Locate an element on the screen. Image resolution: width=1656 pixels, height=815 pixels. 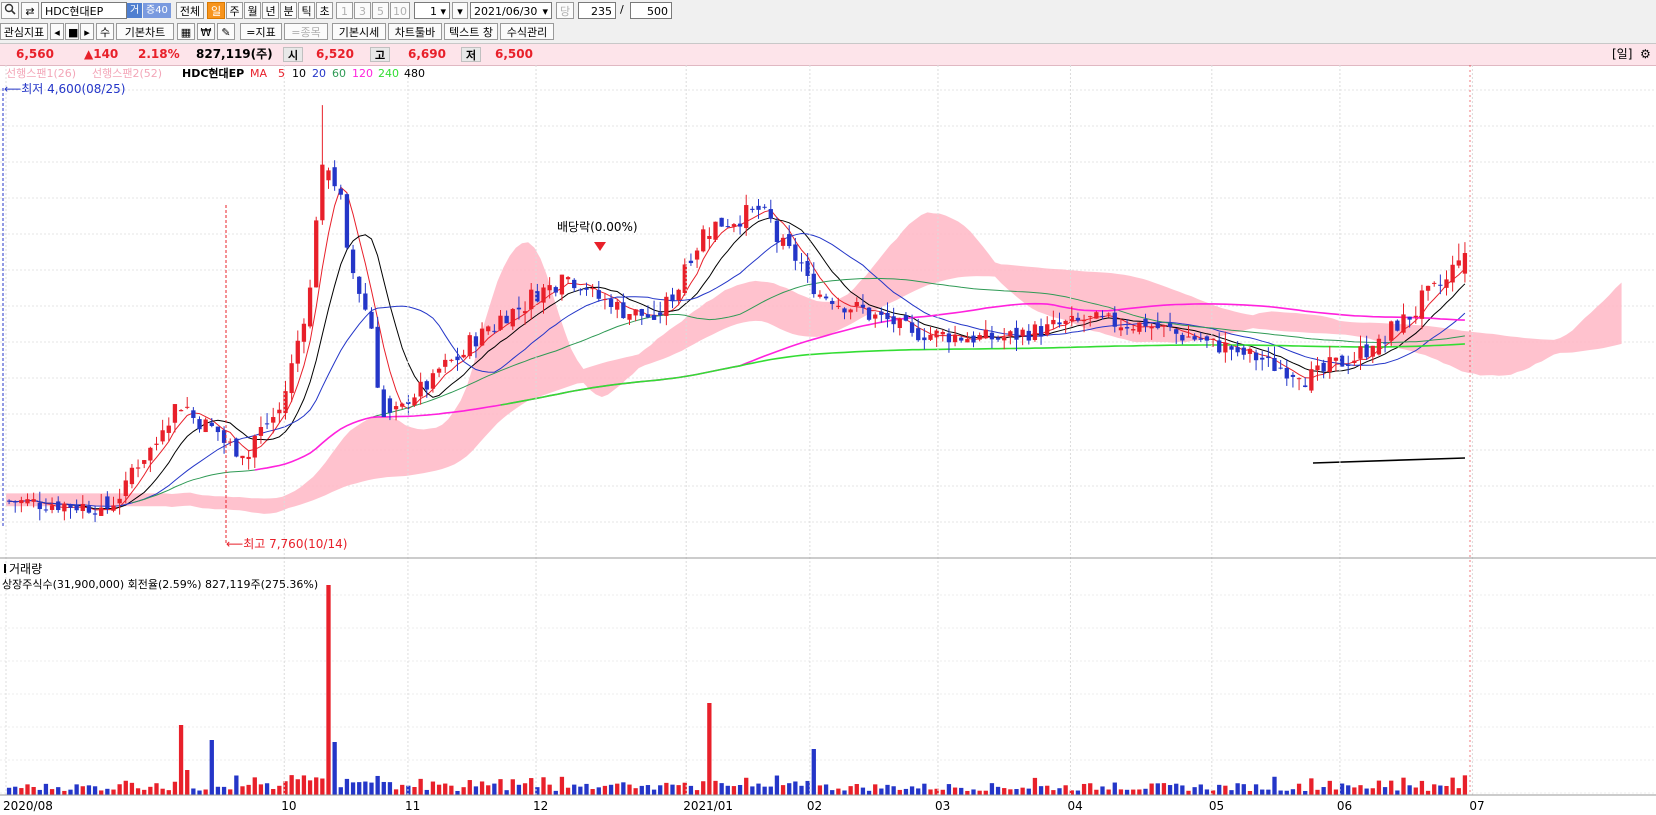
indicator-button: =지표 is located at coordinates (261, 31).